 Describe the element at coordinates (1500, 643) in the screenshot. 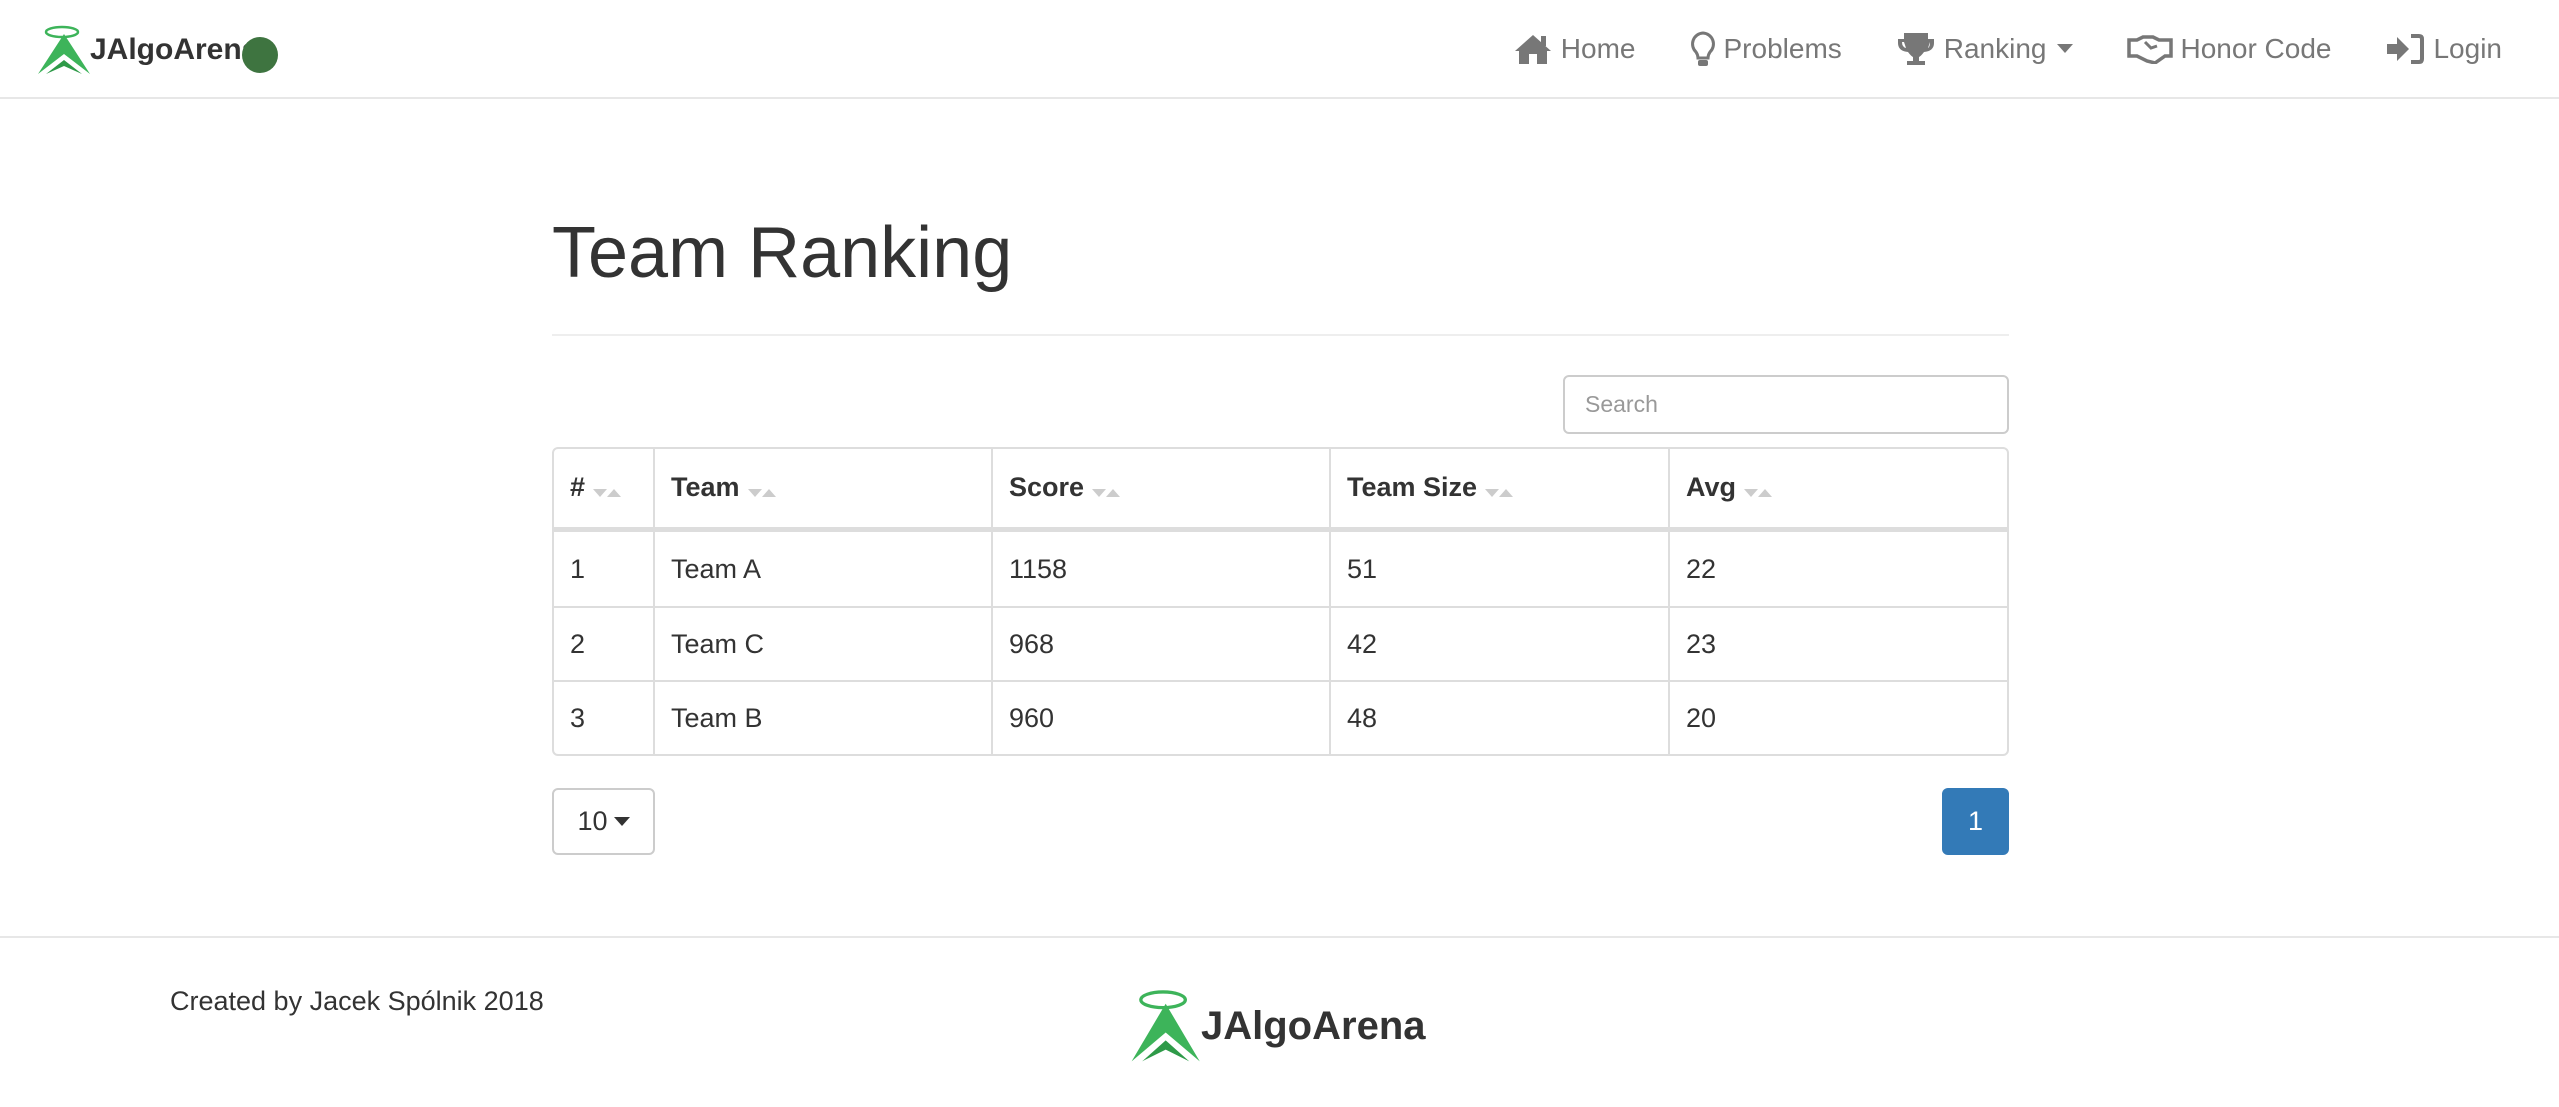

I see `cell-team-size: 42` at that location.